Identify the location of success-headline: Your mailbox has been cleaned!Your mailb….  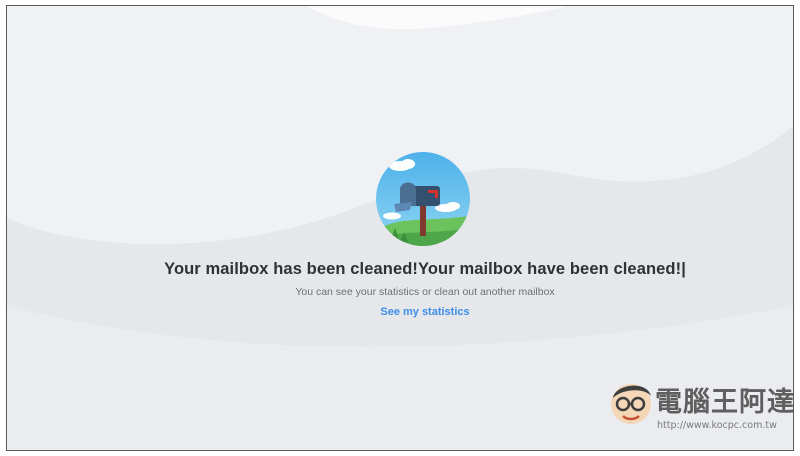
(425, 269).